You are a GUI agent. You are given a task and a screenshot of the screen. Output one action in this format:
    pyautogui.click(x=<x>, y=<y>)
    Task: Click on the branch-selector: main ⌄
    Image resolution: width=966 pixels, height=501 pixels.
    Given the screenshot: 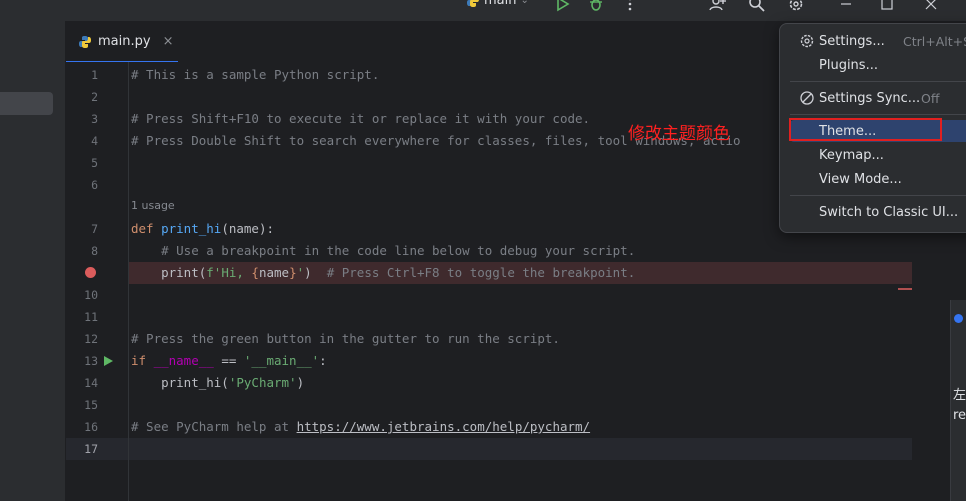 What is the action you would take?
    pyautogui.click(x=497, y=4)
    